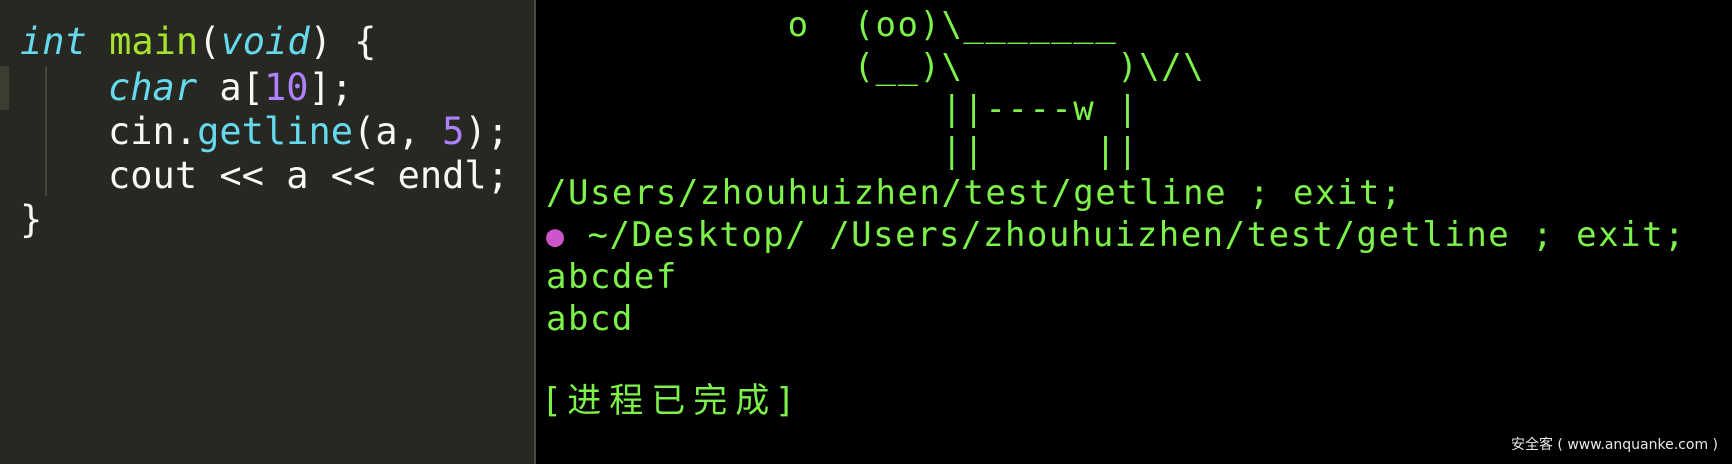 The width and height of the screenshot is (1732, 464). What do you see at coordinates (209, 41) in the screenshot?
I see `paren-open: (` at bounding box center [209, 41].